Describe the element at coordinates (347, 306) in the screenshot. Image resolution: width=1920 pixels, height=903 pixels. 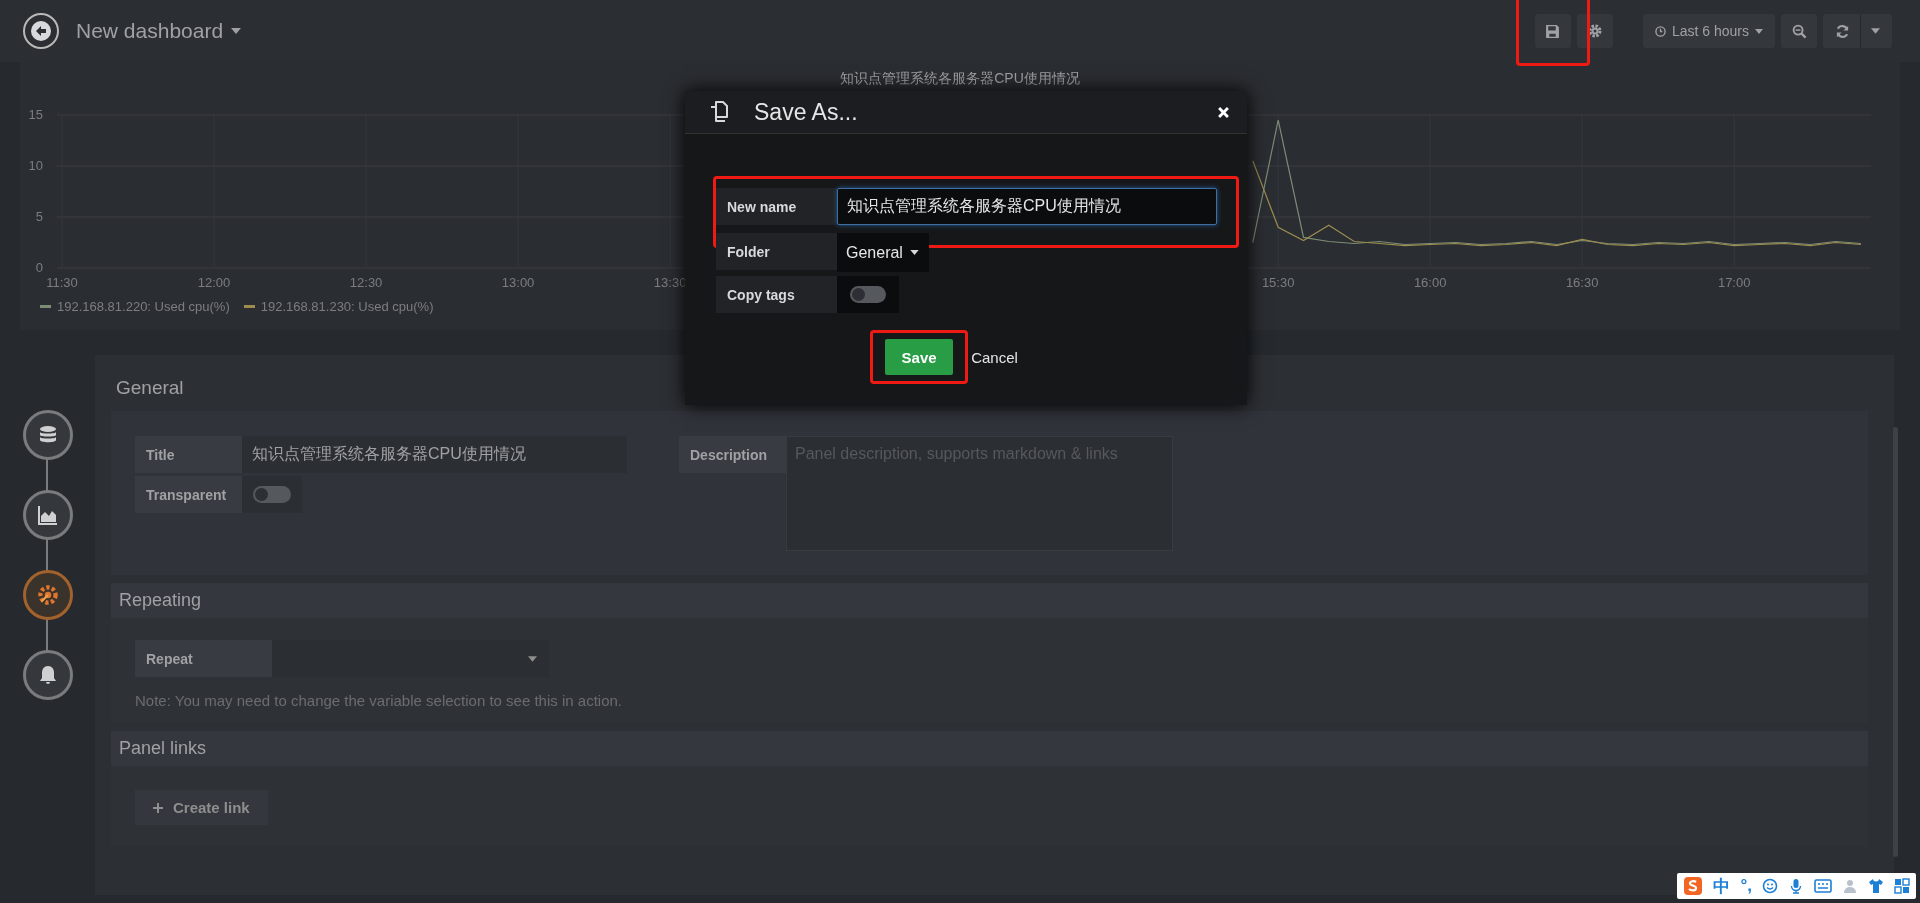
I see `legend-label: 192.168.81.230: Used cpu(%)` at that location.